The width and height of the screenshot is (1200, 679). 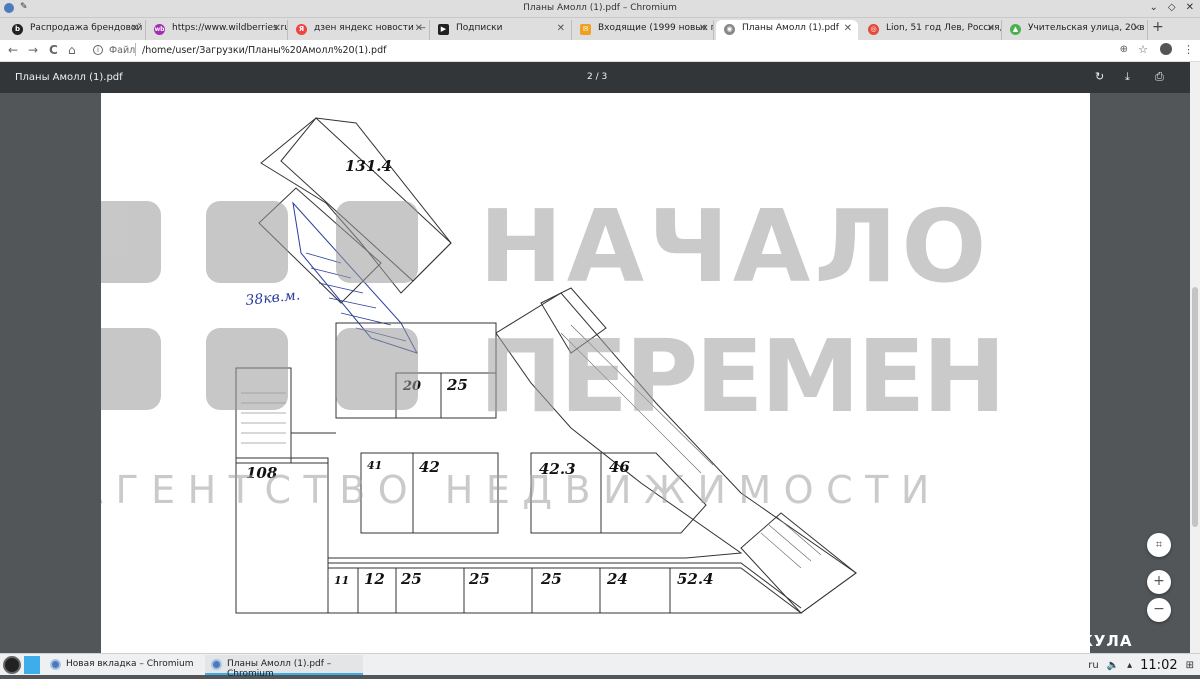 What do you see at coordinates (443, 29) in the screenshot?
I see `tab-favicon-icon: ▶` at bounding box center [443, 29].